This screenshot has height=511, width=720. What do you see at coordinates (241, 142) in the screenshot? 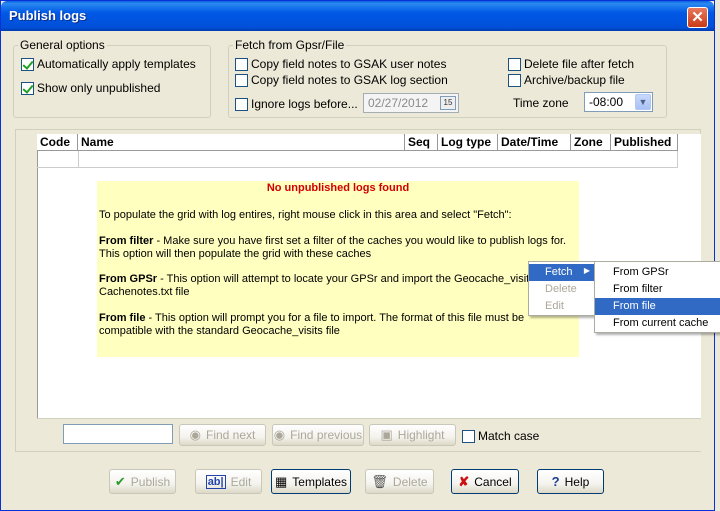
I see `column-header-name: Name` at bounding box center [241, 142].